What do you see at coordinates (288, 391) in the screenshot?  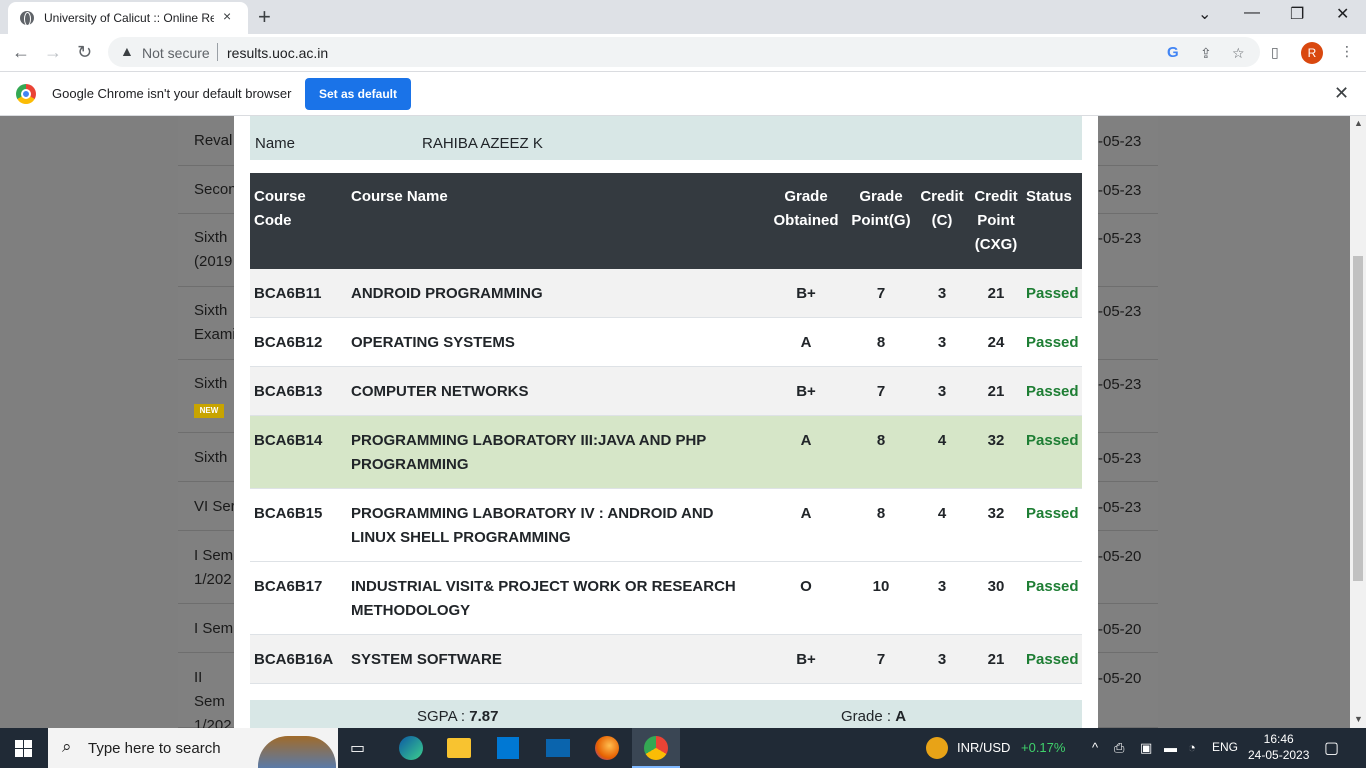 I see `course-code-cell: BCA6B13` at bounding box center [288, 391].